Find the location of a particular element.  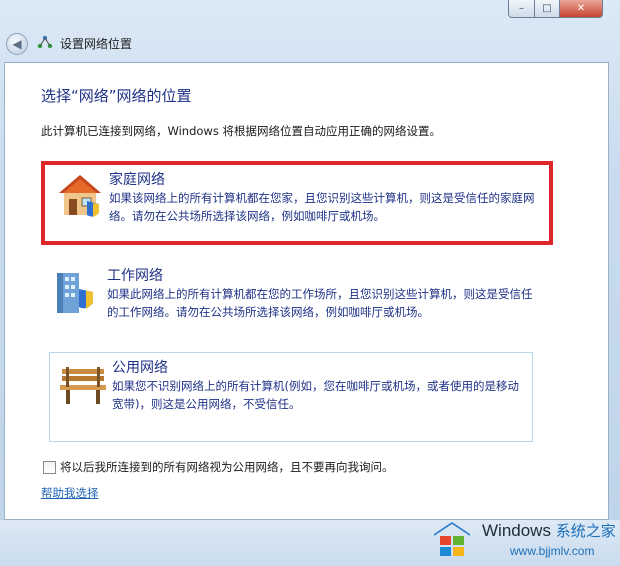

watermark-brand: Windows 系统之家 is located at coordinates (549, 530).